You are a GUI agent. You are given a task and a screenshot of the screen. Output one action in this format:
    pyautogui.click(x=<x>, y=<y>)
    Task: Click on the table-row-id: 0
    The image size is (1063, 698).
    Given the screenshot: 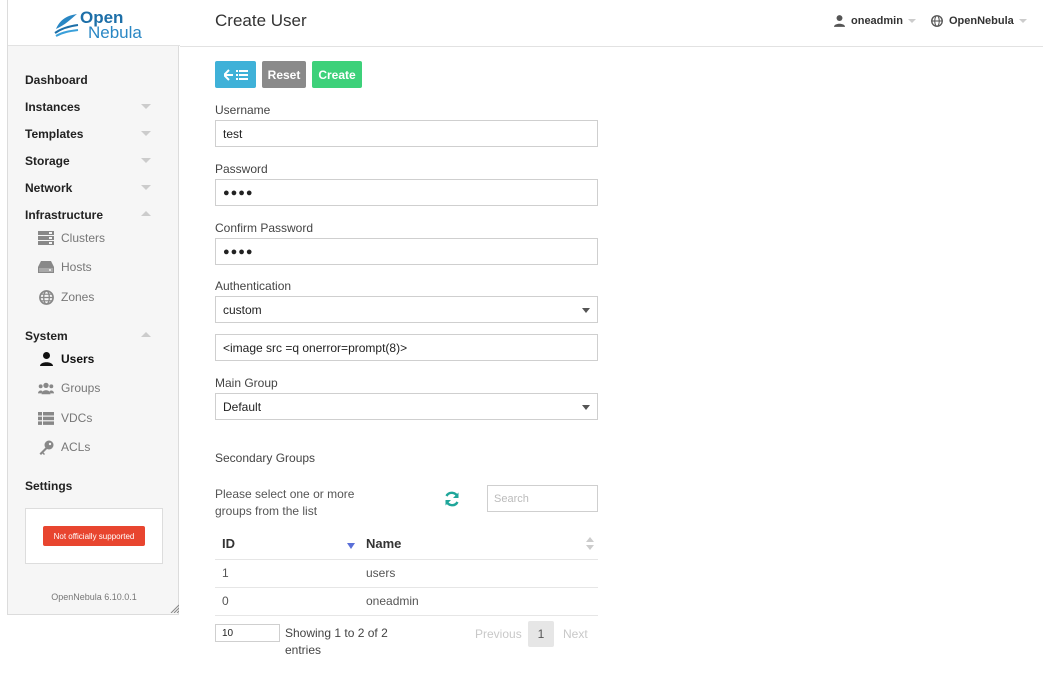 What is the action you would take?
    pyautogui.click(x=225, y=601)
    